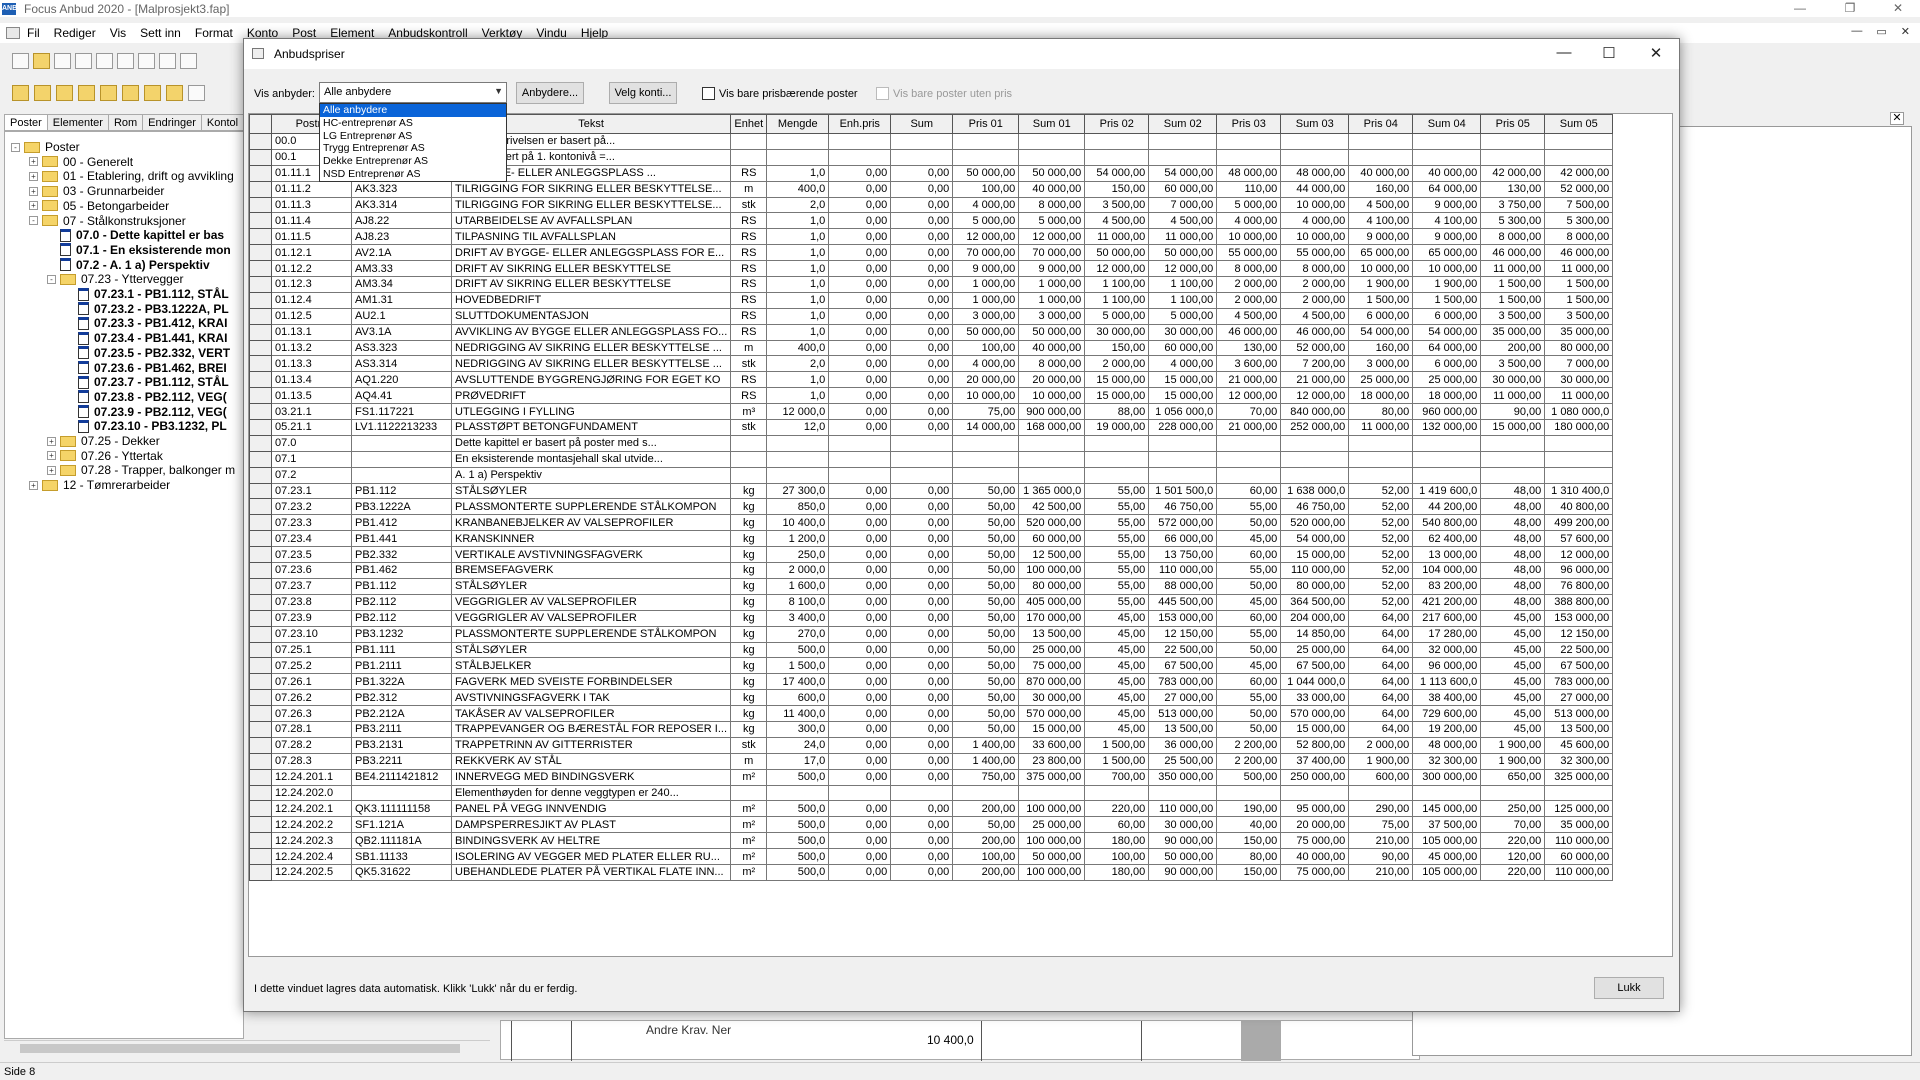 The width and height of the screenshot is (1920, 1080). What do you see at coordinates (1579, 713) in the screenshot?
I see `table-cell: 513 000,00` at bounding box center [1579, 713].